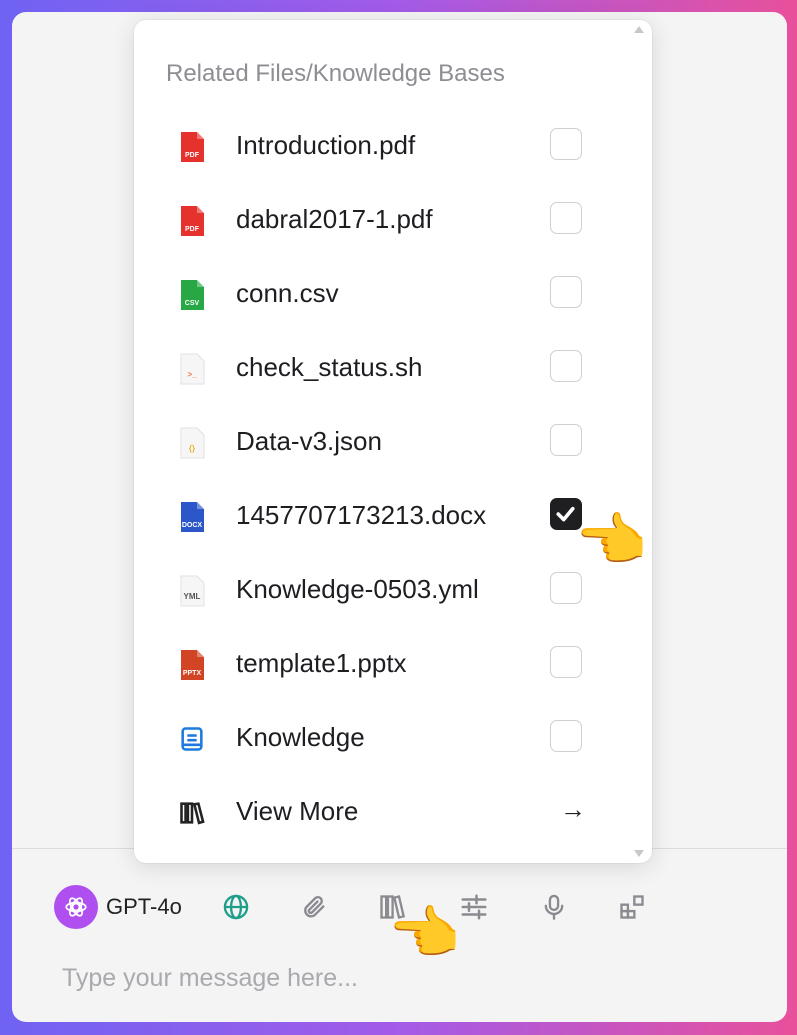 The image size is (797, 1035). Describe the element at coordinates (192, 739) in the screenshot. I see `knowledge-base-icon` at that location.